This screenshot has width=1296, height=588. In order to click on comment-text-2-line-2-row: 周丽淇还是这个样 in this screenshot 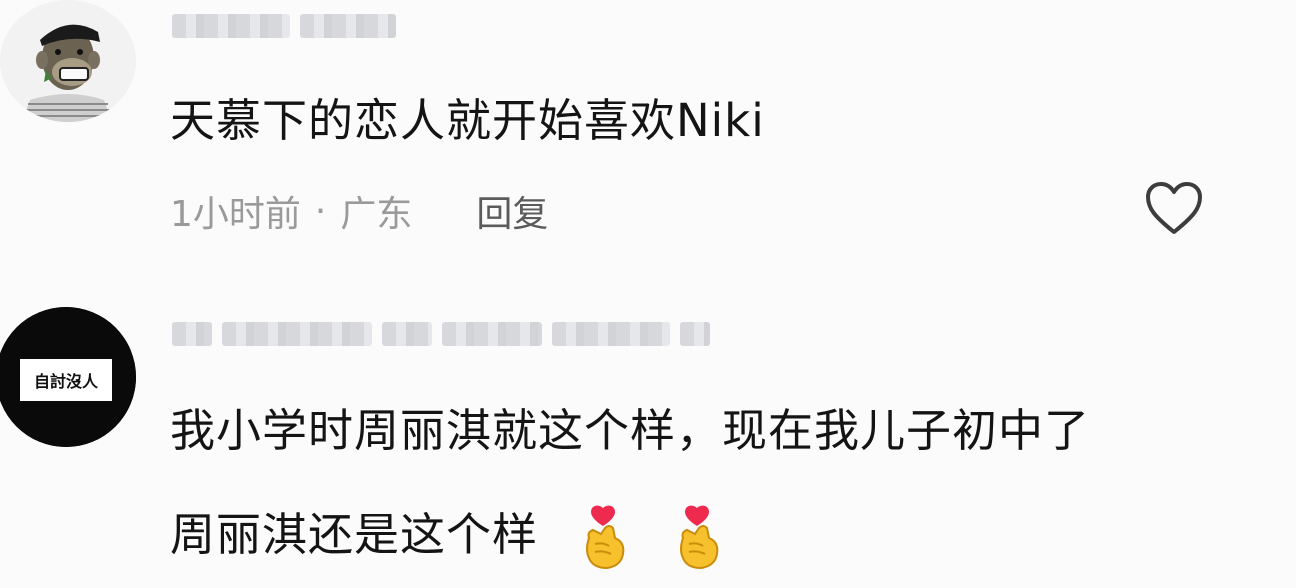, I will do `click(447, 538)`.